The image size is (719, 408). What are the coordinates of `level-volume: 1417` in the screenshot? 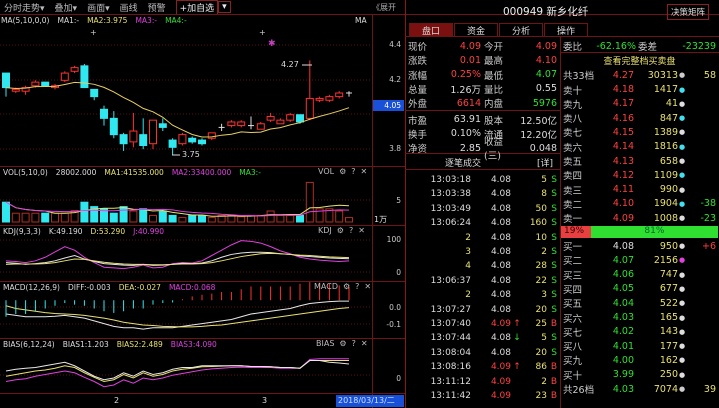 It's located at (665, 90).